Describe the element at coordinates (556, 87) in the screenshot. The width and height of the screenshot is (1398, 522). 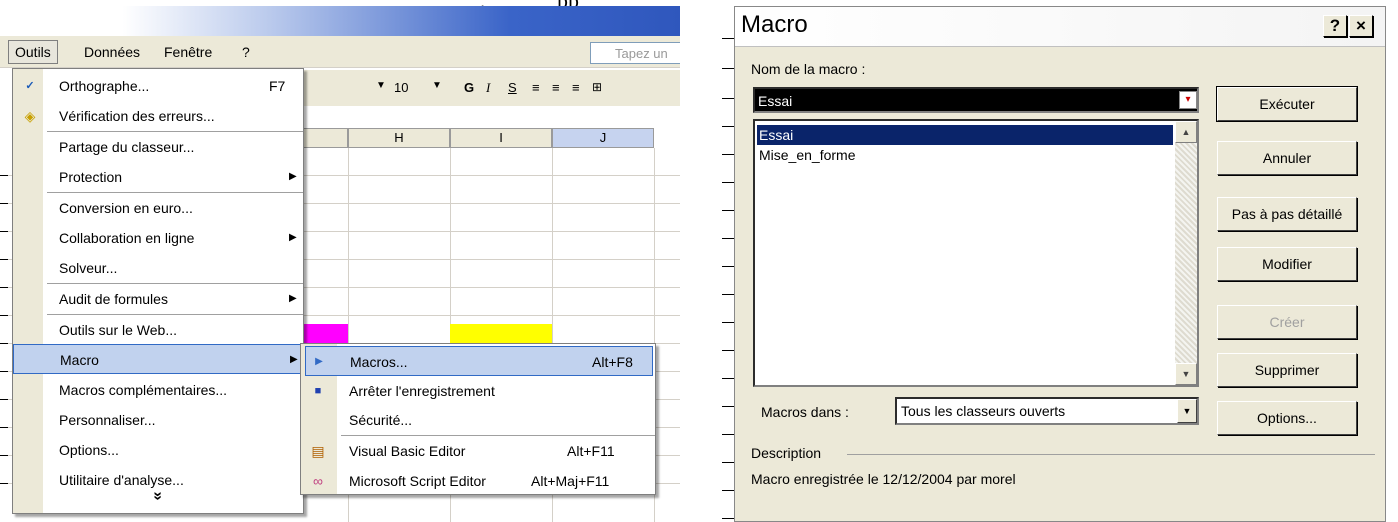
I see `align-center-icon: ≡` at that location.